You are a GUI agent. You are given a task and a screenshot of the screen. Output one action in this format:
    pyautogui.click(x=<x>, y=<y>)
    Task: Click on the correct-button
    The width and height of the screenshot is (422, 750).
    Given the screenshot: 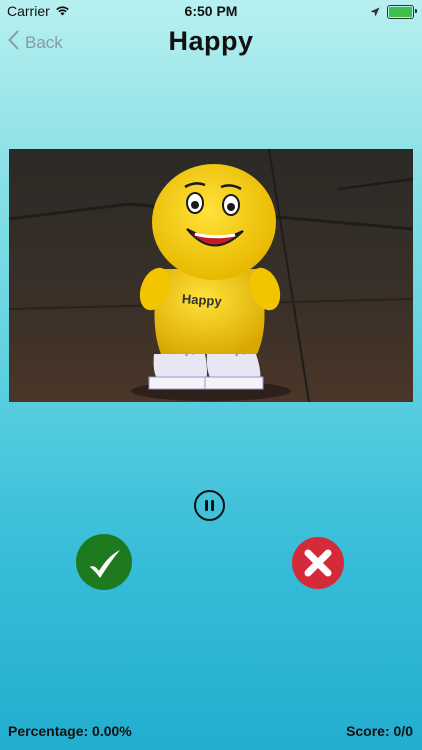 What is the action you would take?
    pyautogui.click(x=104, y=562)
    